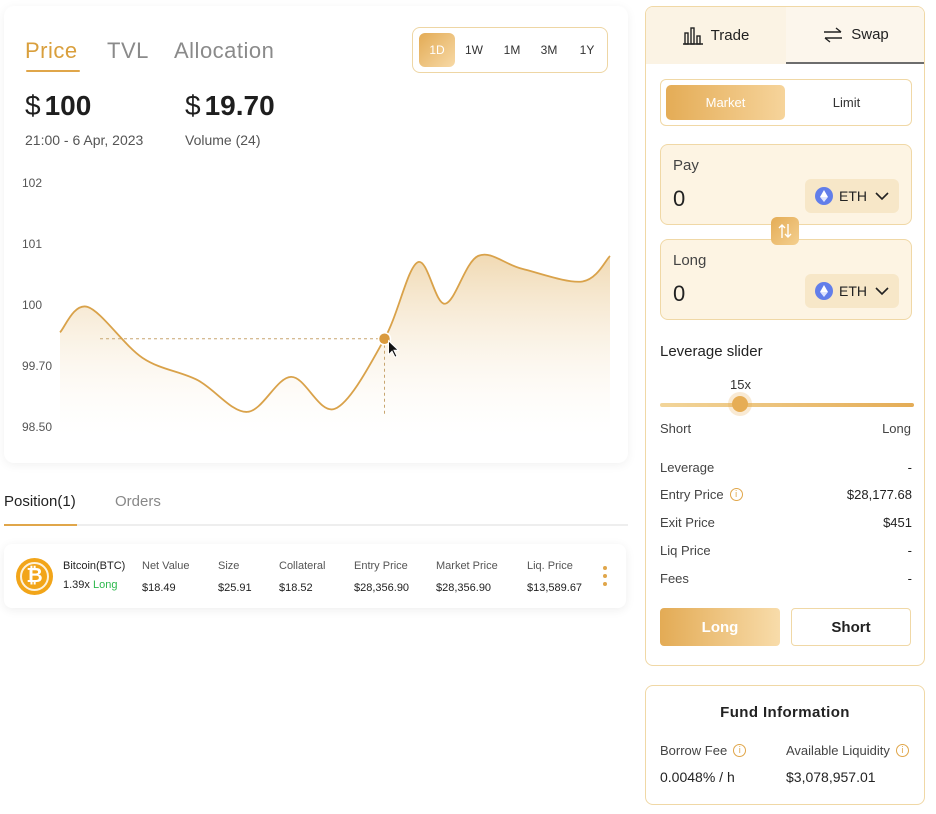 The image size is (936, 814). Describe the element at coordinates (786, 184) in the screenshot. I see `pay-box: Pay ETH` at that location.